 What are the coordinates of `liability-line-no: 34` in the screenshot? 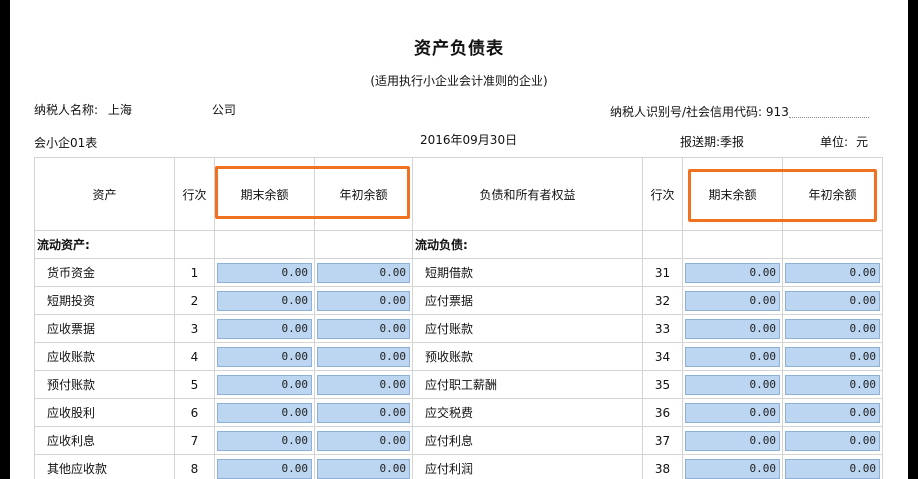 It's located at (662, 356).